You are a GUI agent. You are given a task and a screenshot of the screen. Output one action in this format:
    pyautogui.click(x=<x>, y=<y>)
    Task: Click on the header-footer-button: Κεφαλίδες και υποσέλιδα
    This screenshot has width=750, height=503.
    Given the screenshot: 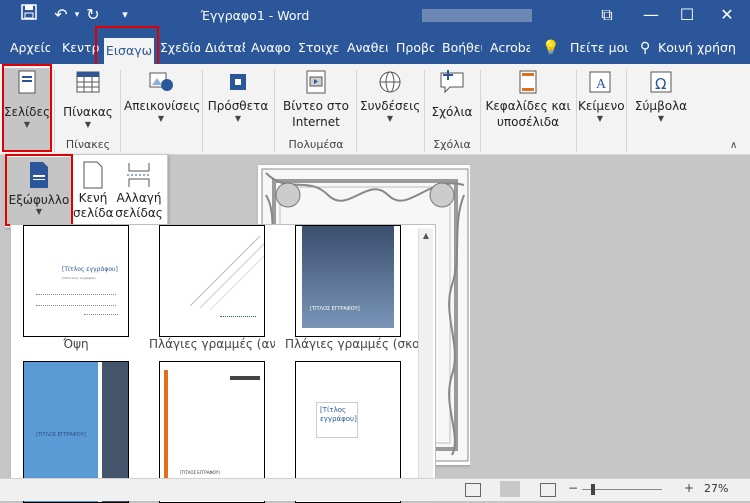 What is the action you would take?
    pyautogui.click(x=528, y=99)
    